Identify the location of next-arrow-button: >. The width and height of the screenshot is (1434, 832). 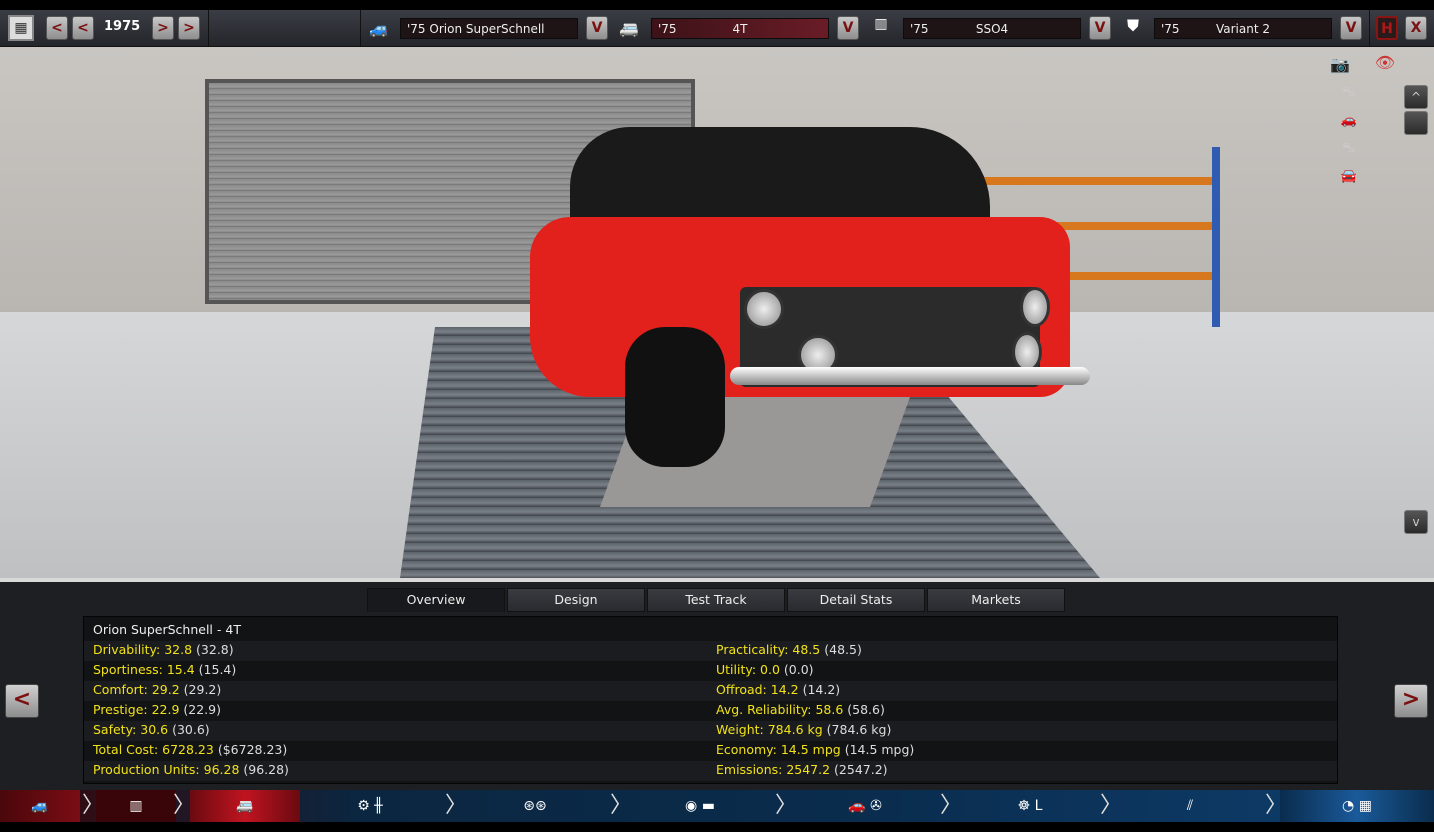
(1411, 701).